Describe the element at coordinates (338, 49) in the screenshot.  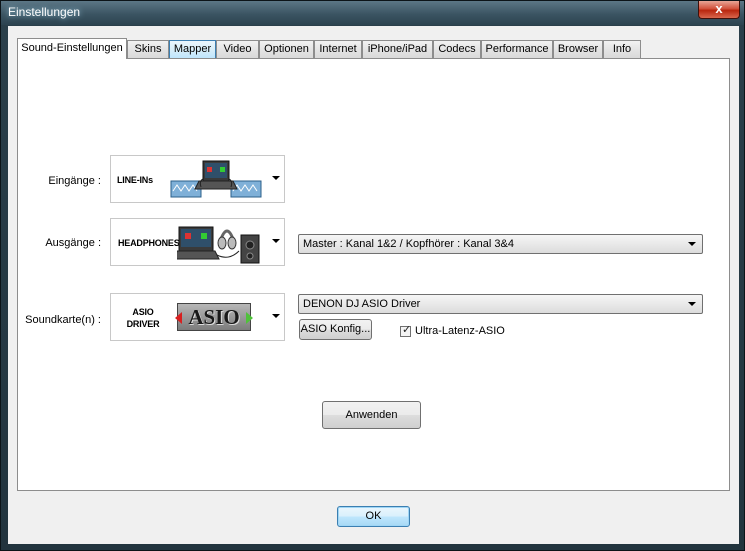
I see `tab-internet: Internet` at that location.